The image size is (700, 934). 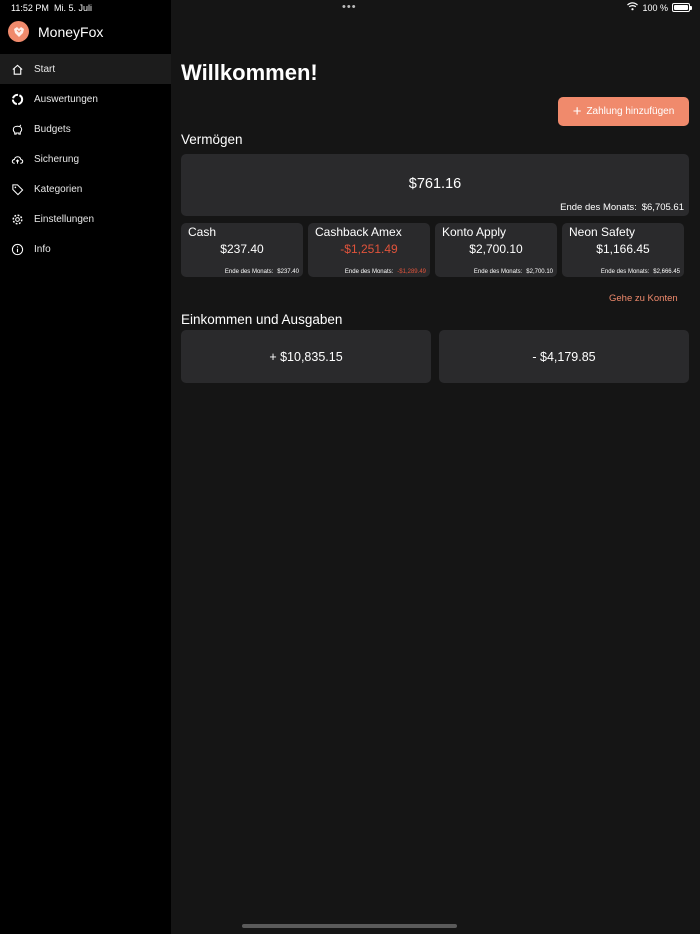 I want to click on piggy-bank-icon, so click(x=17, y=129).